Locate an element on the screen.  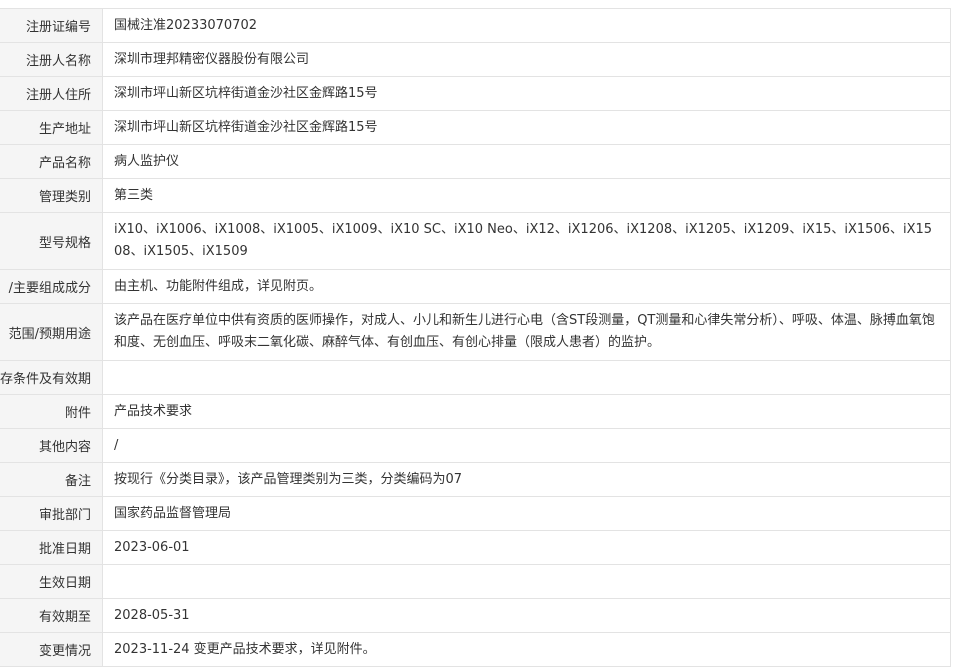
row-storage-validity: 存条件及有效期 is located at coordinates (475, 377).